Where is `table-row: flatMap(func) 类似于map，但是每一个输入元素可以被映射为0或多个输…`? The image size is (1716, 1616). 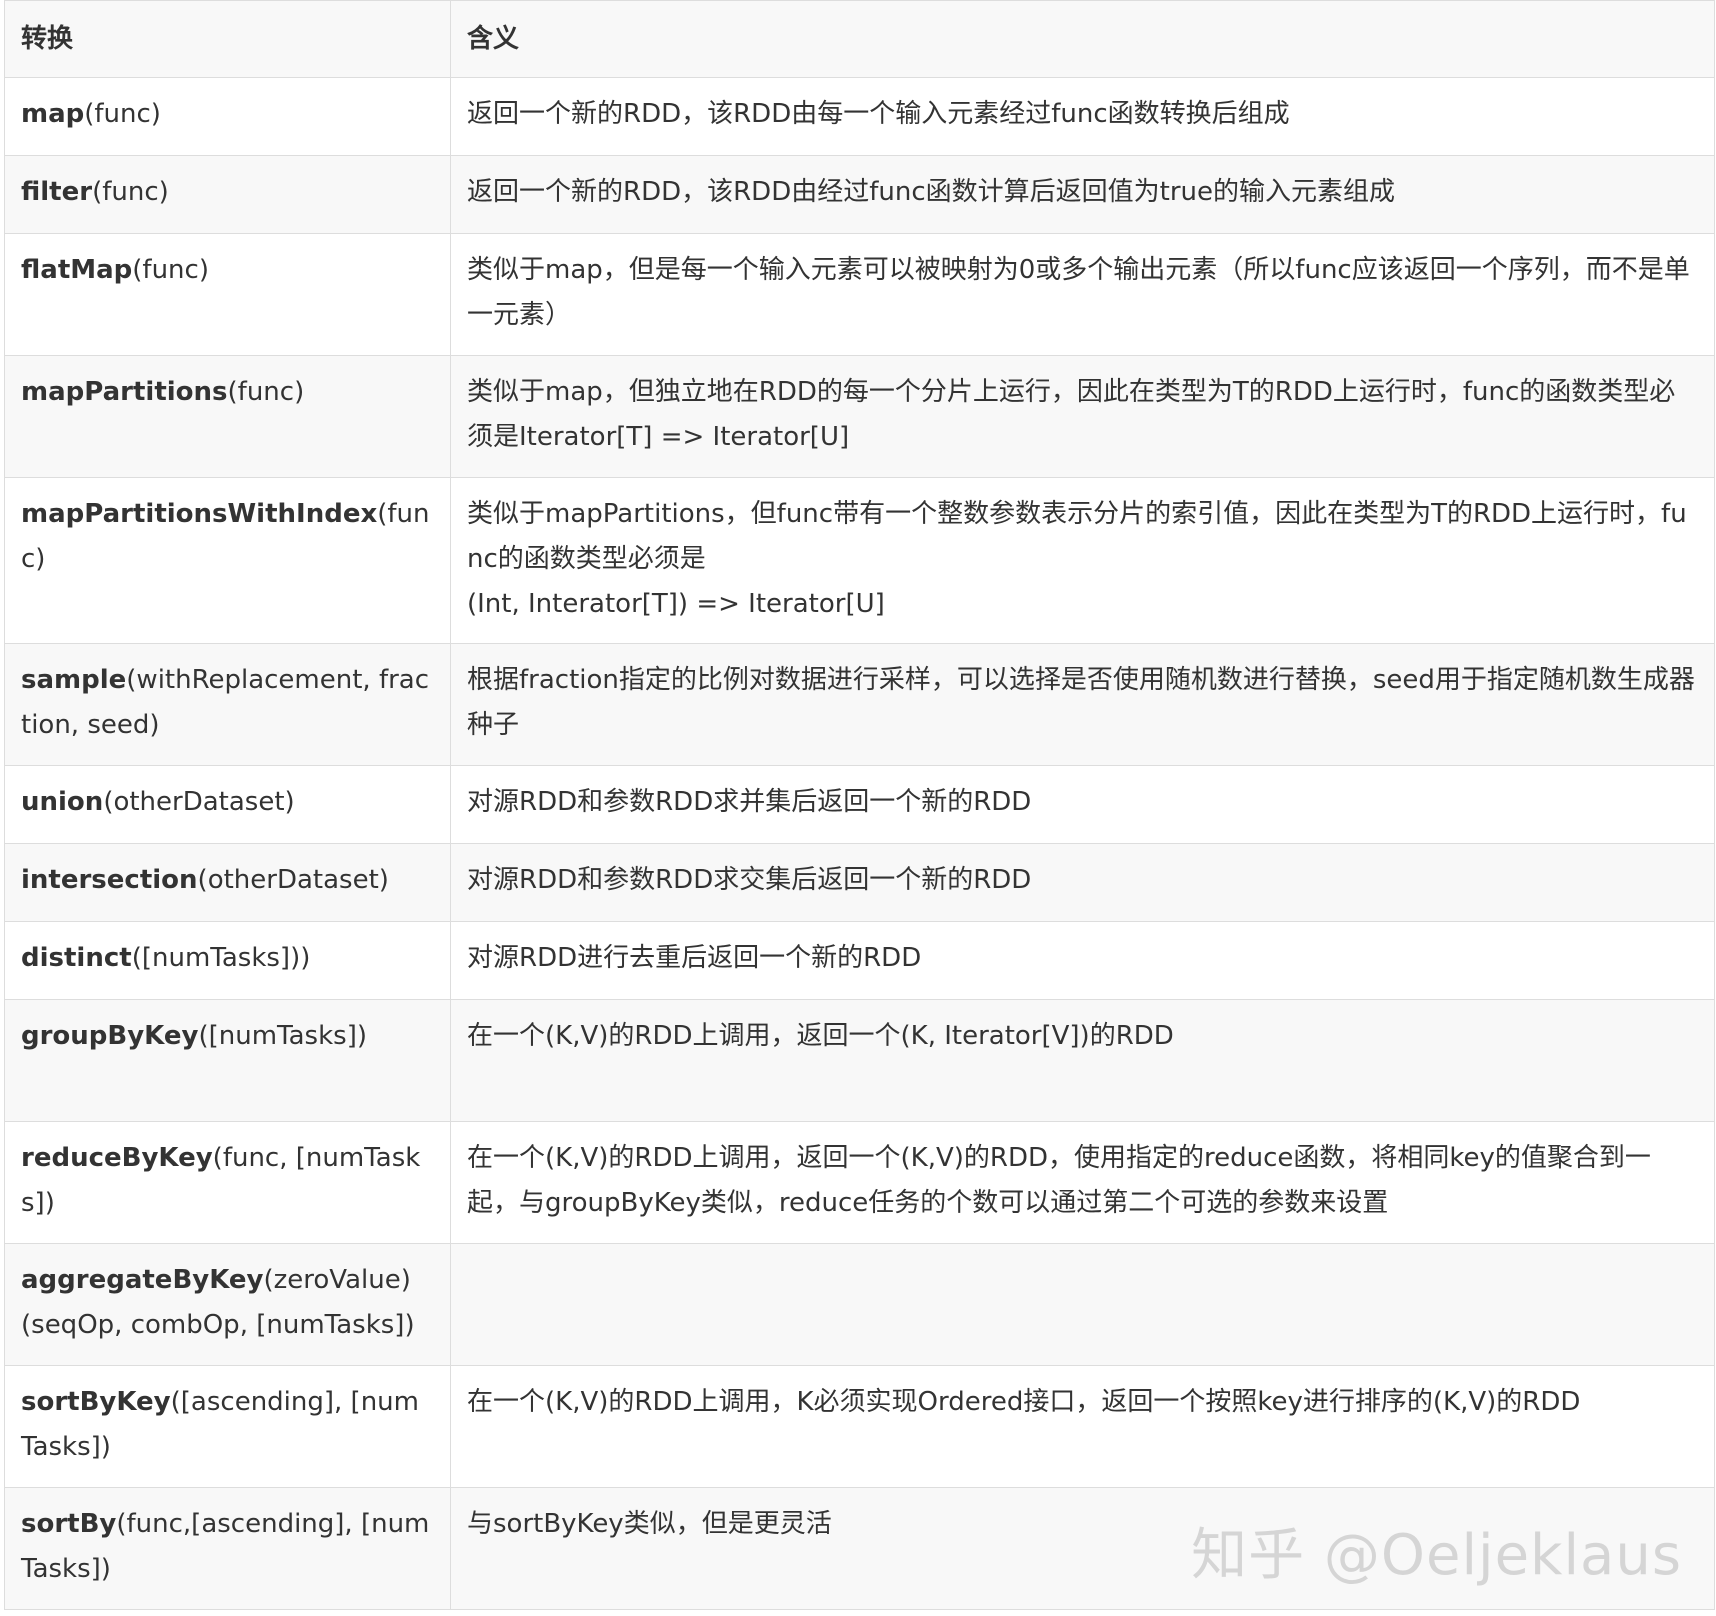 table-row: flatMap(func) 类似于map，但是每一个输入元素可以被映射为0或多个输… is located at coordinates (859, 294).